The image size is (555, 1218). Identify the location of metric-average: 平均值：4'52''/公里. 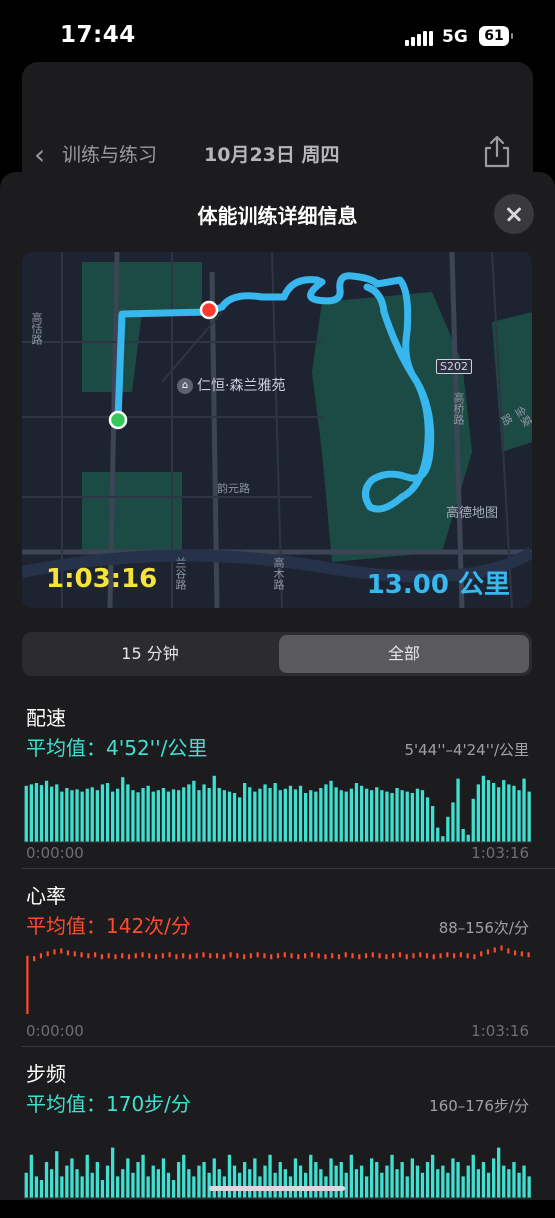
(117, 748).